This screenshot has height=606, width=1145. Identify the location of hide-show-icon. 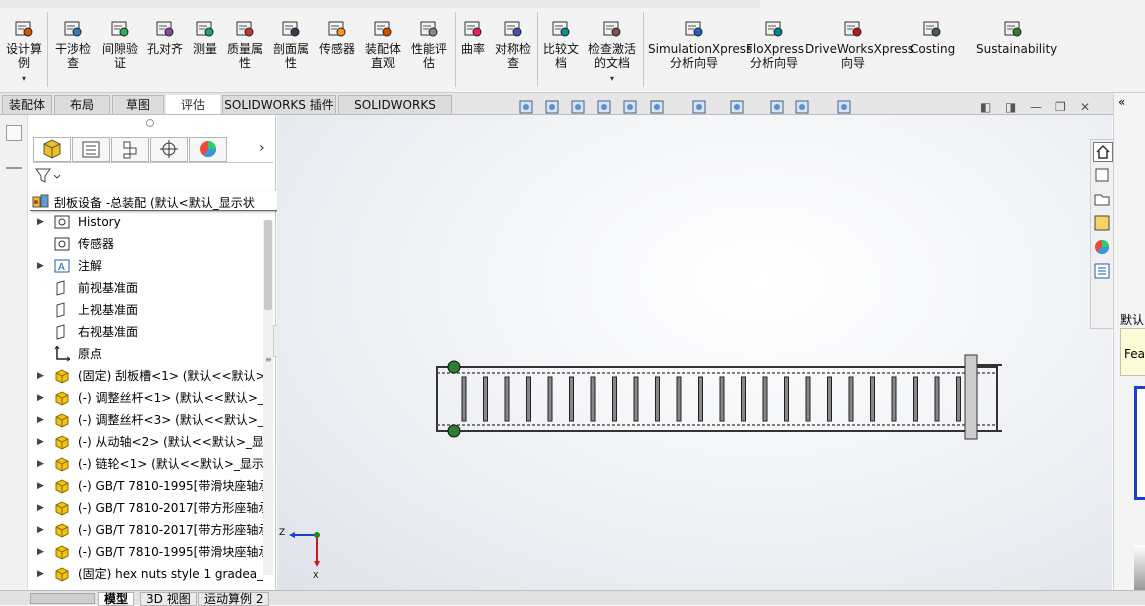
(737, 107).